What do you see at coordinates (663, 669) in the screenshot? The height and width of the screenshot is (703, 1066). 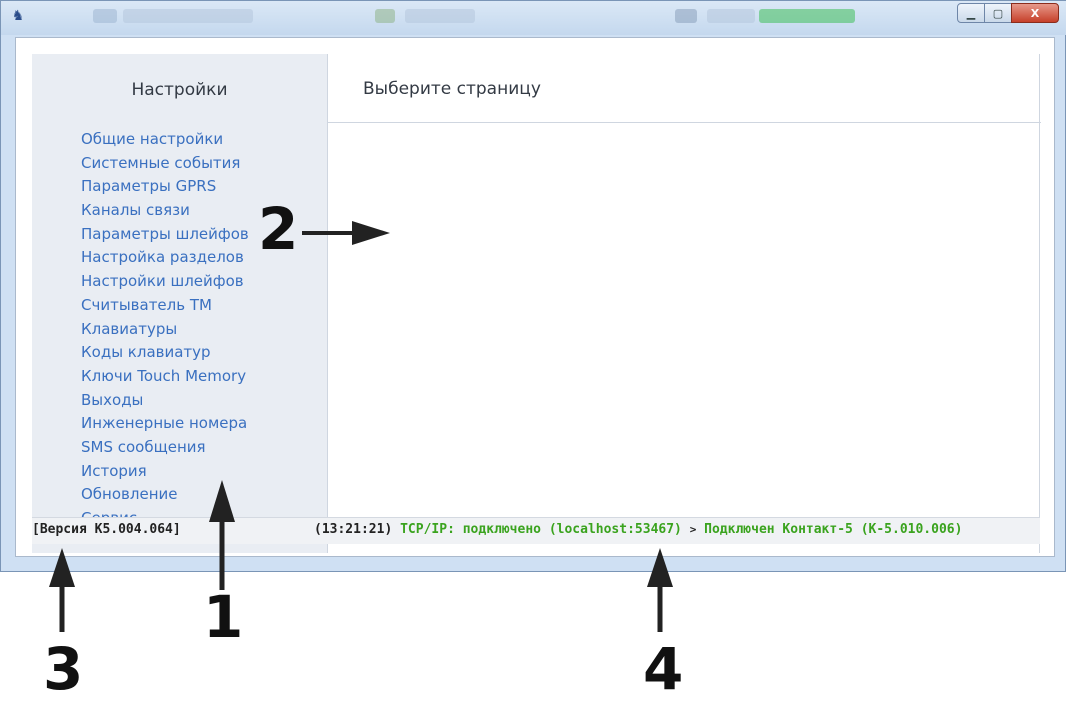 I see `annotation-number-4: 4` at bounding box center [663, 669].